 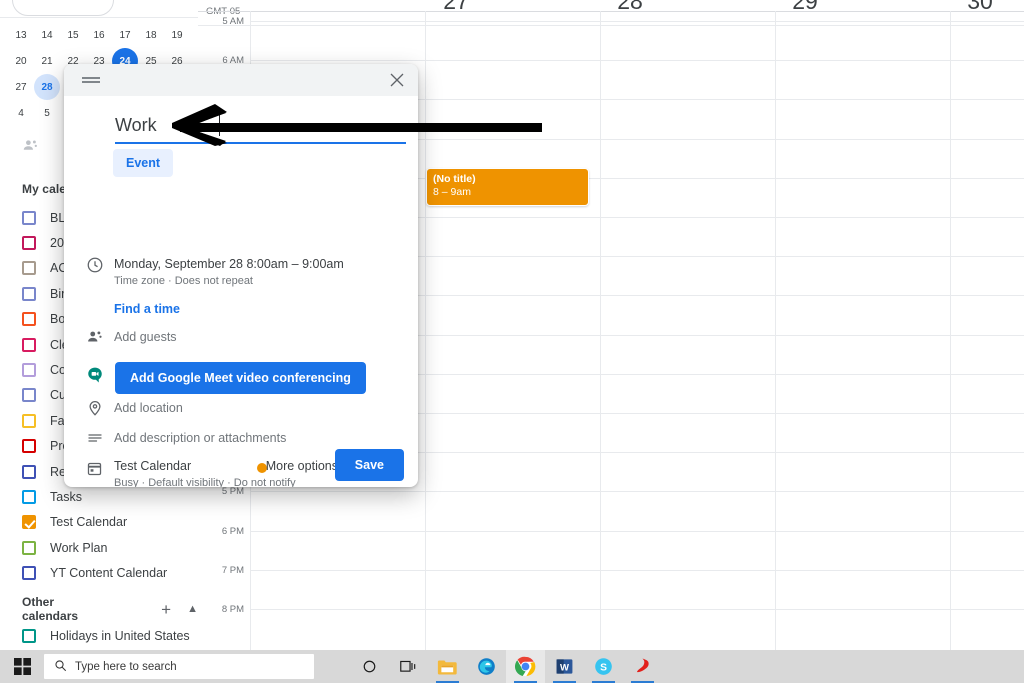 I want to click on hour-label: 5 PM, so click(x=232, y=492).